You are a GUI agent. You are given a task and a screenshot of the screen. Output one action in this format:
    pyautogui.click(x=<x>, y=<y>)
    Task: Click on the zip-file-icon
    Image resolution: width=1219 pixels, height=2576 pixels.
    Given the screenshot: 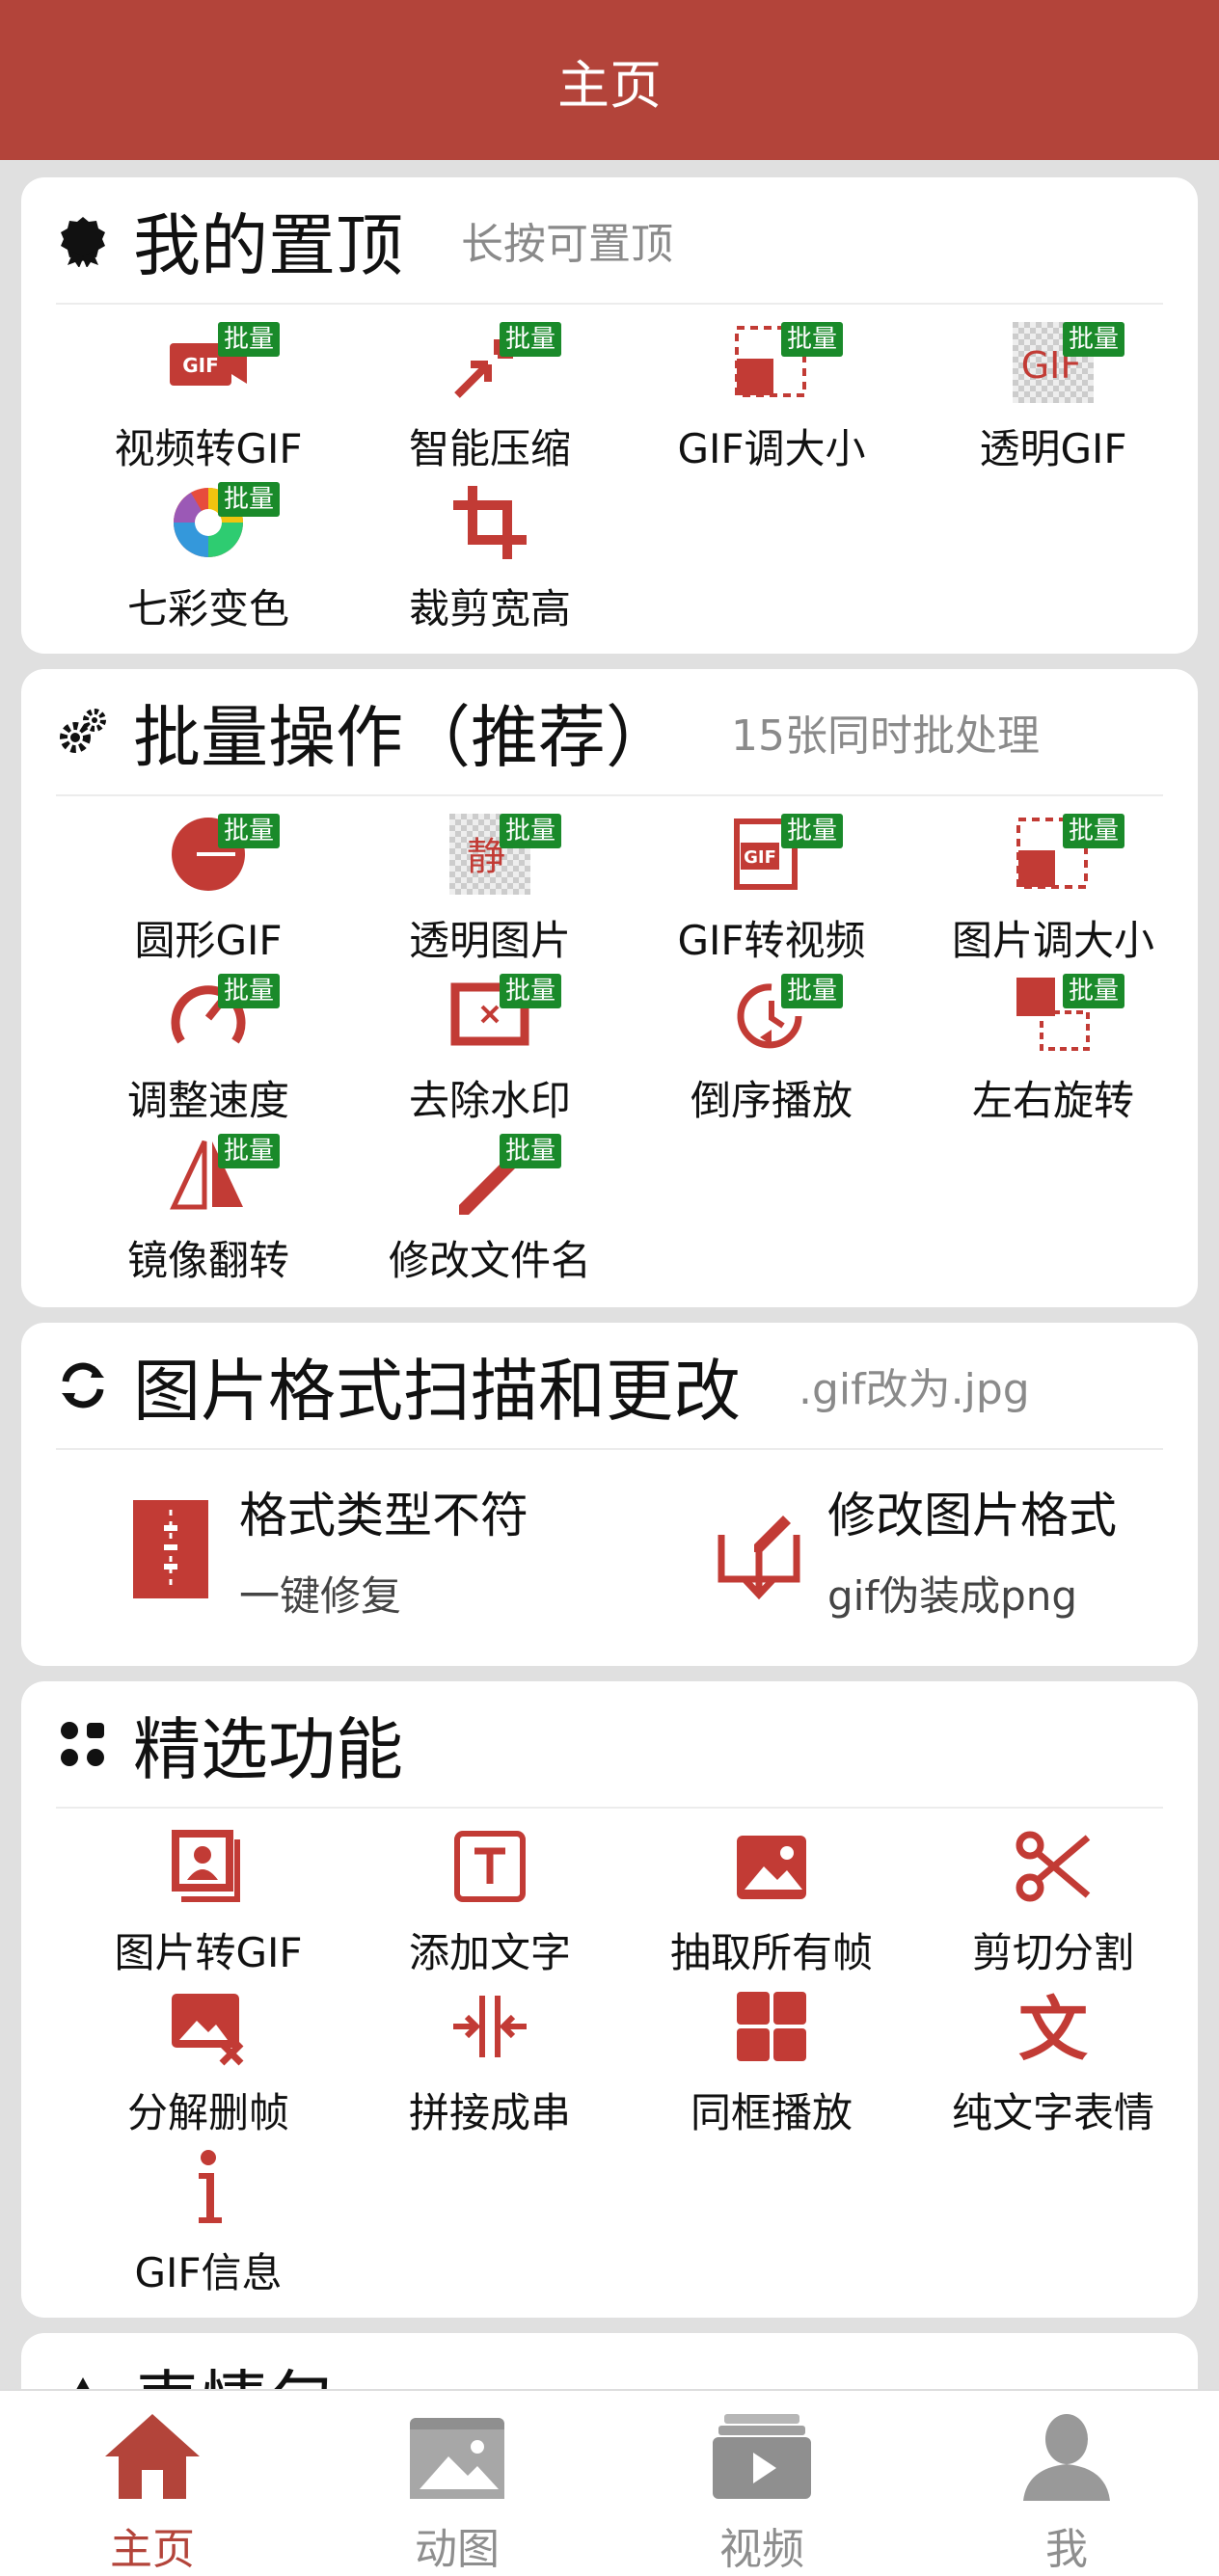 What is the action you would take?
    pyautogui.click(x=170, y=1549)
    